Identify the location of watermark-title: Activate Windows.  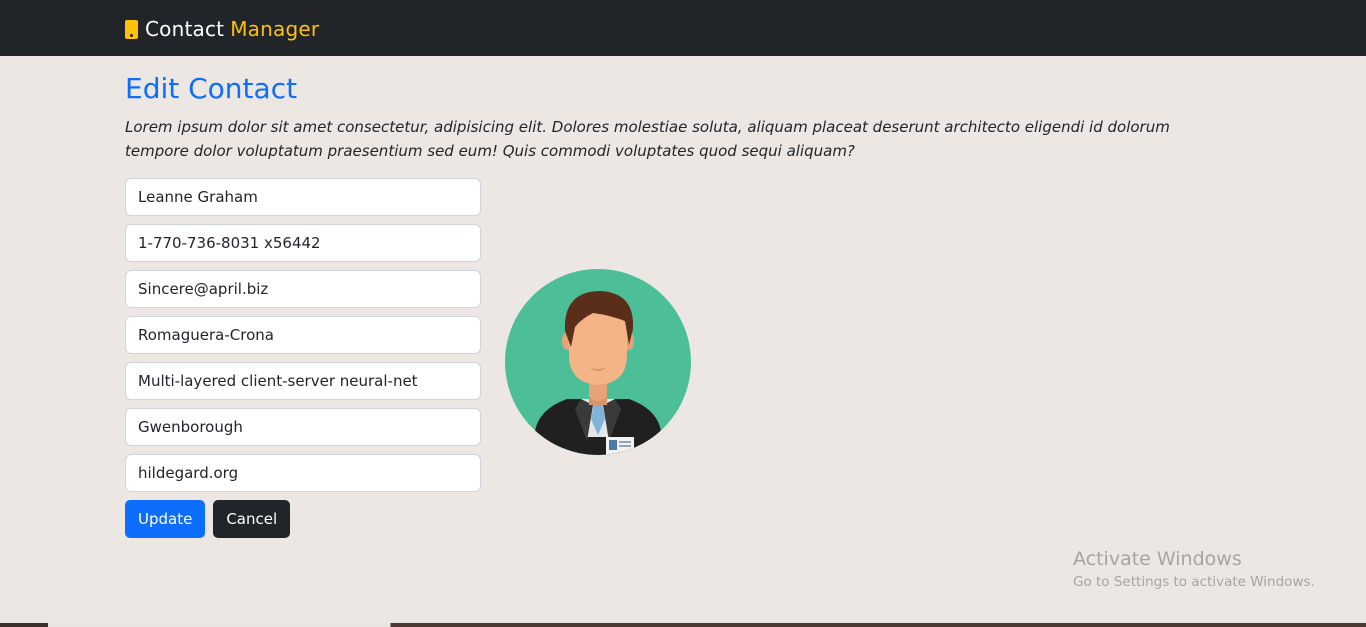
(1157, 559).